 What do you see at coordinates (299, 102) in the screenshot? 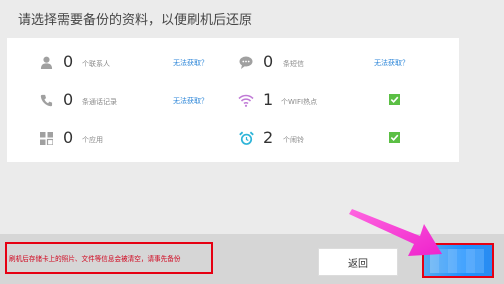
I see `wifi-label: 个WIFI热点` at bounding box center [299, 102].